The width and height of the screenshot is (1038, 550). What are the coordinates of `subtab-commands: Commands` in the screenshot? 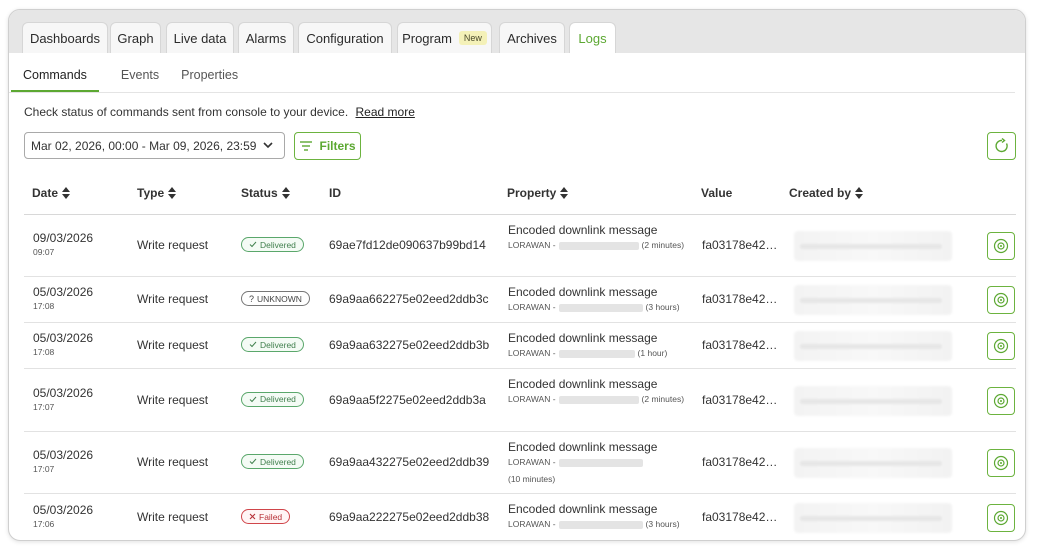 It's located at (55, 80).